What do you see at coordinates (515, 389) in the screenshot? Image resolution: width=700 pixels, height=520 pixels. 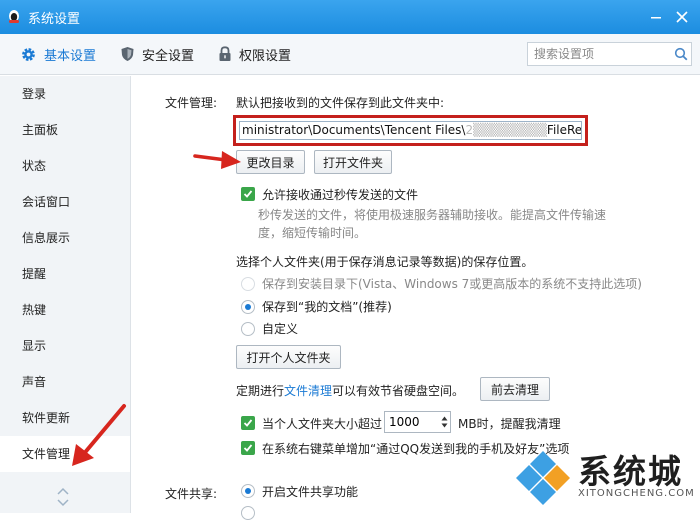 I see `go-cleanup-button: 前去清理` at bounding box center [515, 389].